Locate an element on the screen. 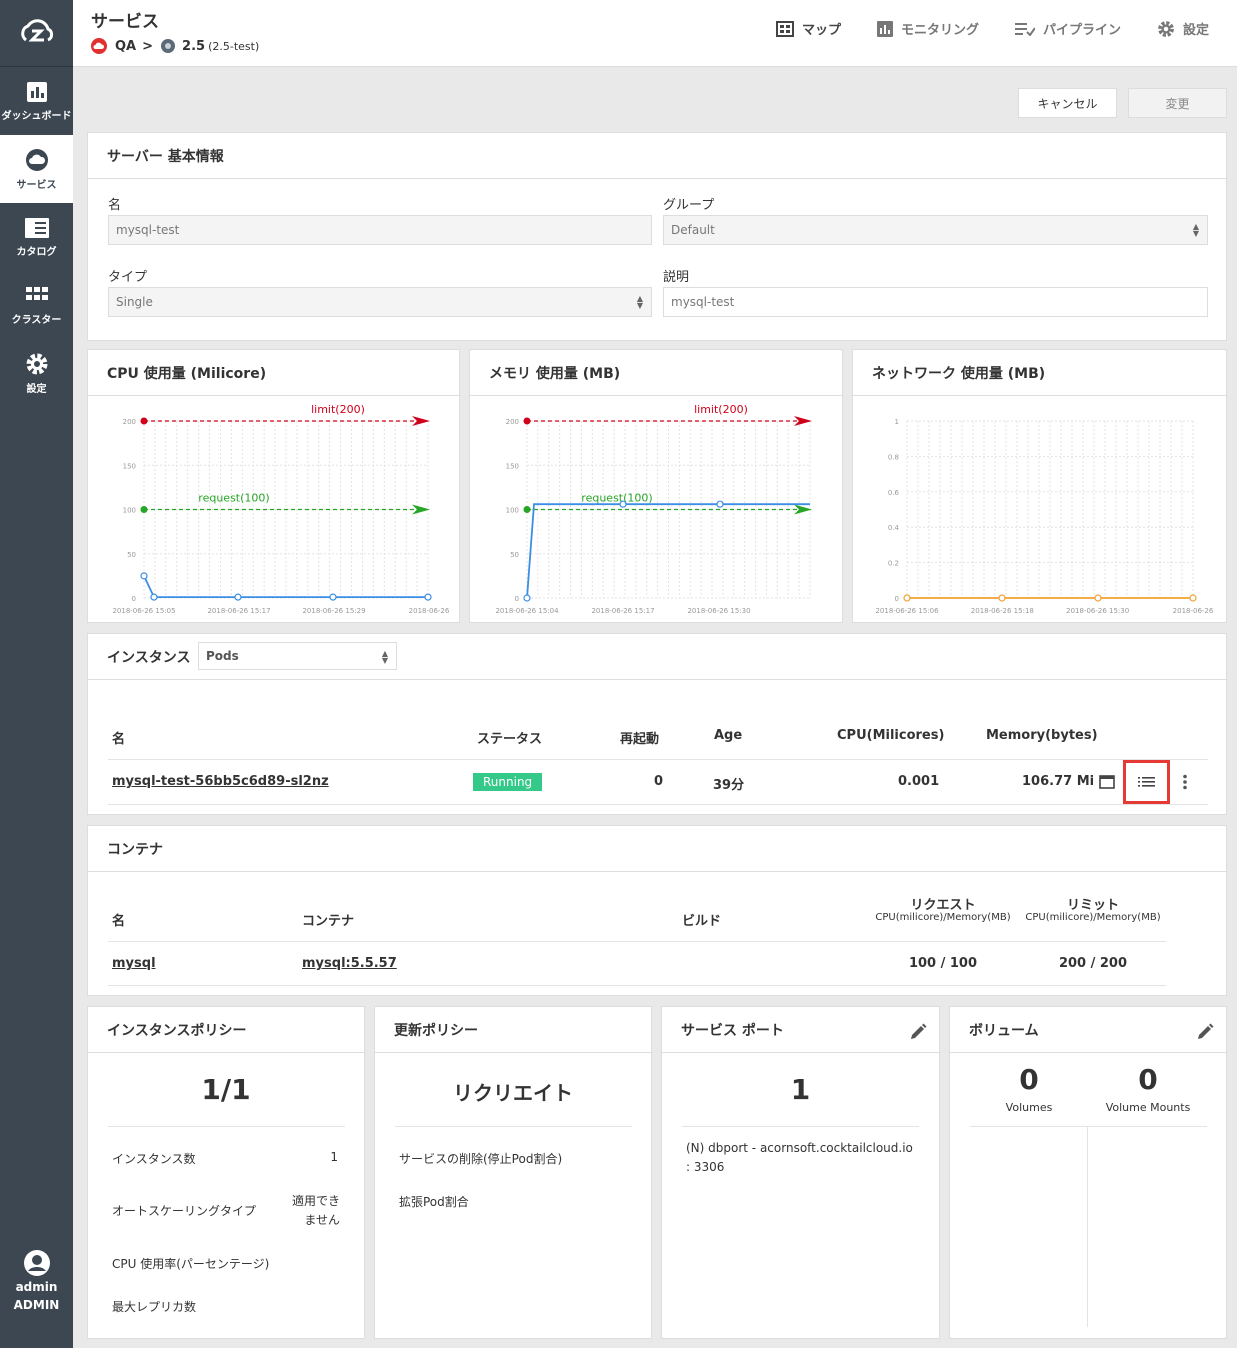  pod-name-link: mysql-test-56bb5c6d89-sl2nz is located at coordinates (220, 781).